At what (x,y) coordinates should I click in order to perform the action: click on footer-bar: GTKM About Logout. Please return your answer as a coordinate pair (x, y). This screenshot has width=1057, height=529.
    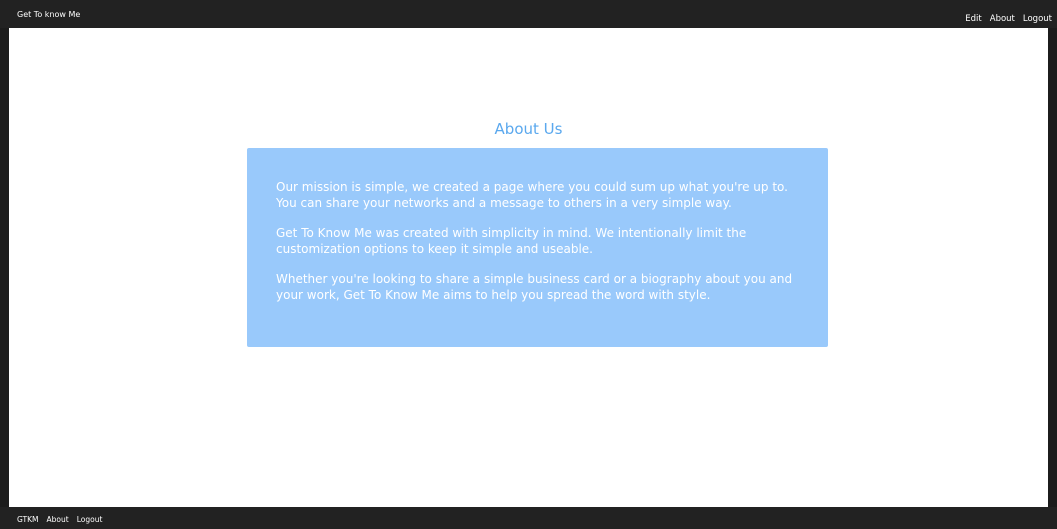
    Looking at the image, I should click on (528, 518).